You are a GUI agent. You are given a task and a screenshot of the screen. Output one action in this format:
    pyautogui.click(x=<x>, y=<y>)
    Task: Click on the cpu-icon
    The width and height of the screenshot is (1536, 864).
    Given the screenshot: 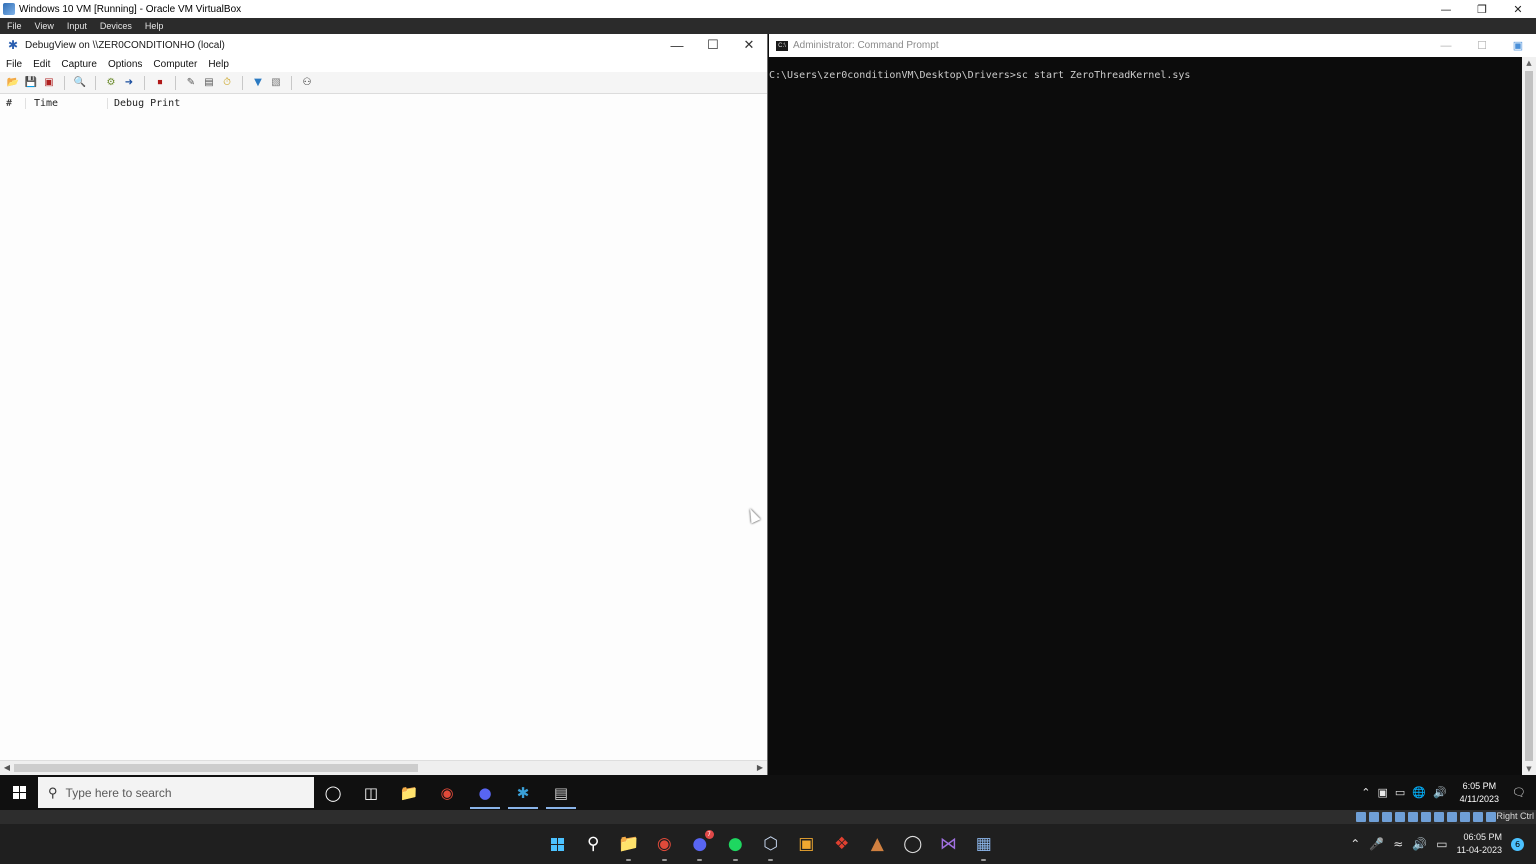 What is the action you would take?
    pyautogui.click(x=1465, y=817)
    